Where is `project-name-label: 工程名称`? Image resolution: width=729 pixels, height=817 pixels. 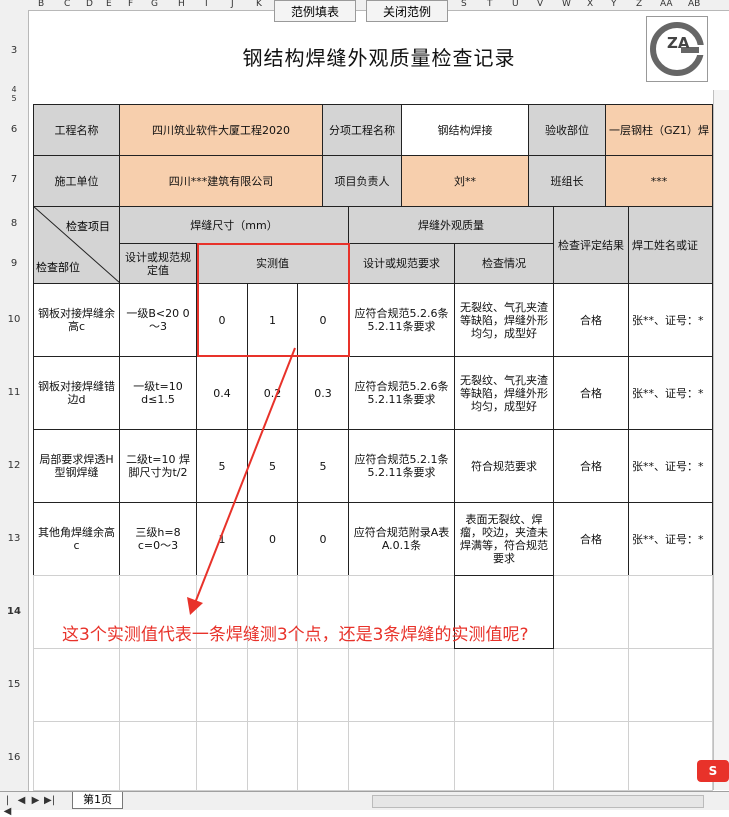
project-name-label: 工程名称 is located at coordinates (76, 130).